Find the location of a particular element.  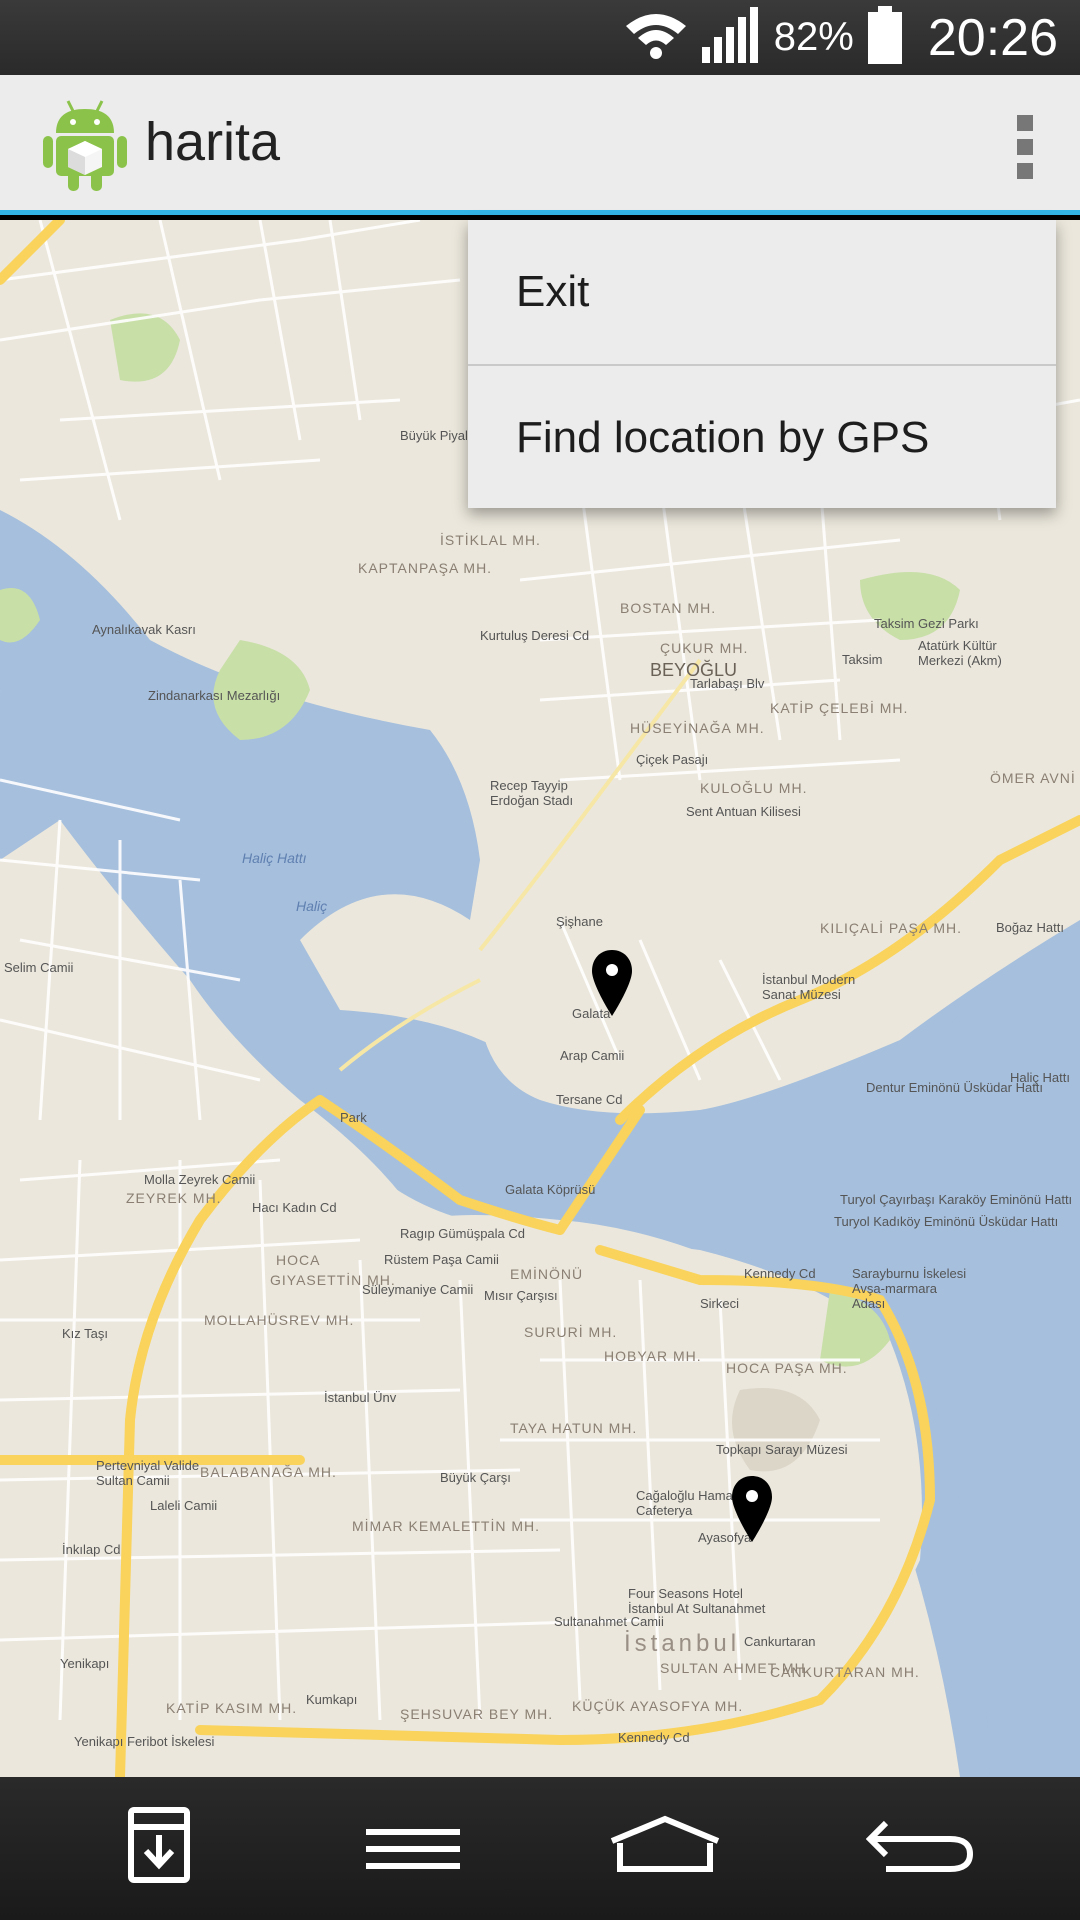

map-label: Recep Tayyip Erdoğan Stadı is located at coordinates (532, 793).